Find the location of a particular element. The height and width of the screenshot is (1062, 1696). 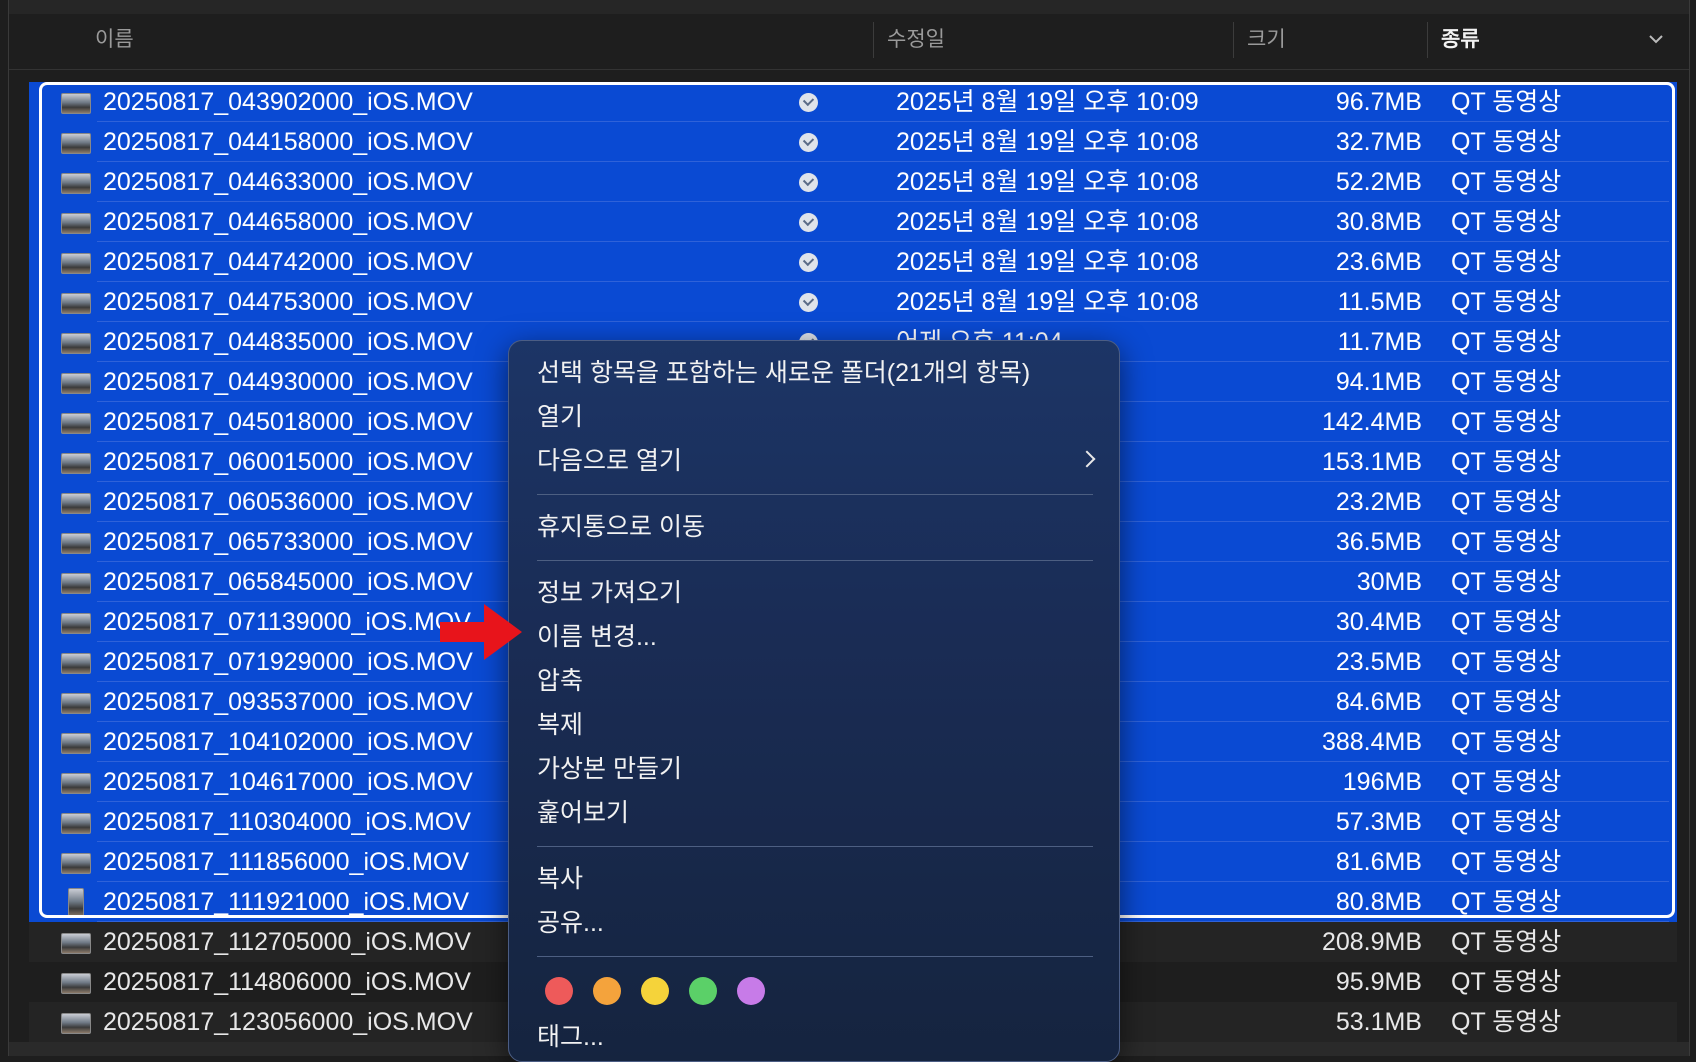

file-name: 20250817_060015000_iOS.MOV is located at coordinates (288, 462).